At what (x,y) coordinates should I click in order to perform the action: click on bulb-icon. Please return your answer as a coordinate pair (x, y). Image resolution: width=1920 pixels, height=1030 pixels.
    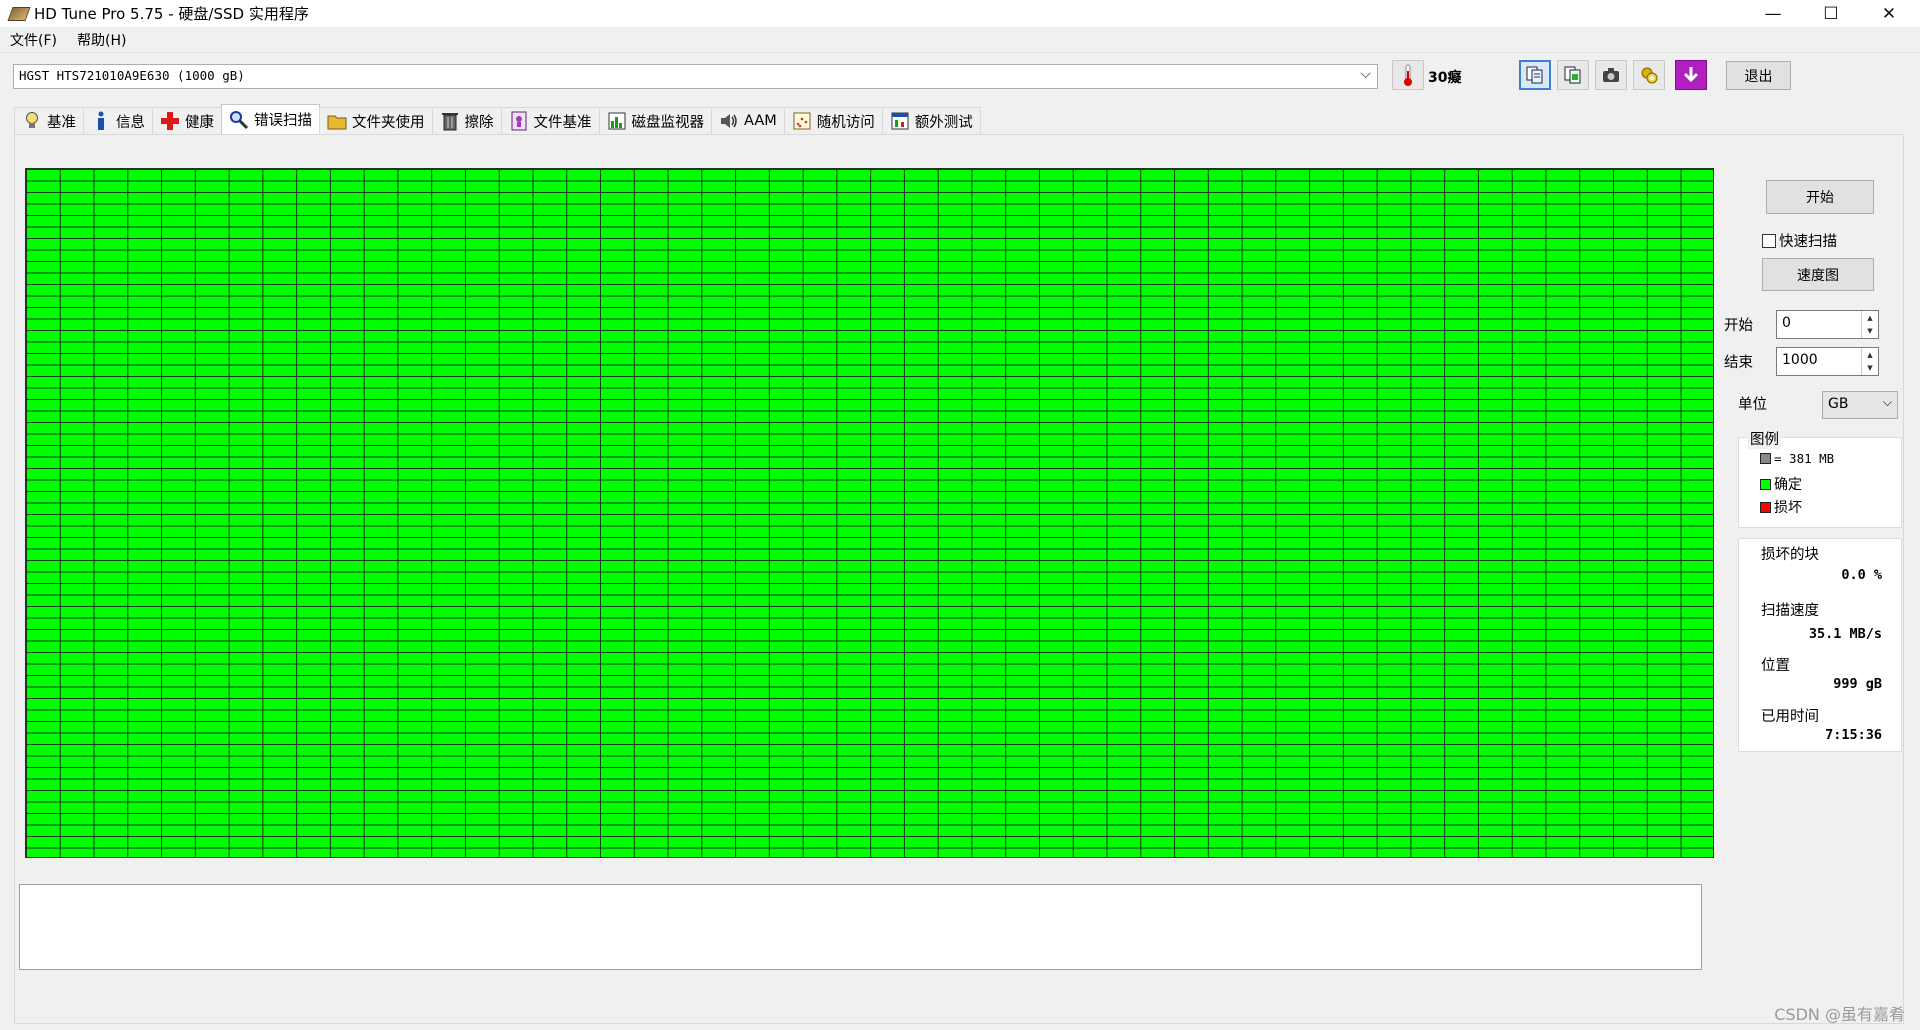
    Looking at the image, I should click on (32, 121).